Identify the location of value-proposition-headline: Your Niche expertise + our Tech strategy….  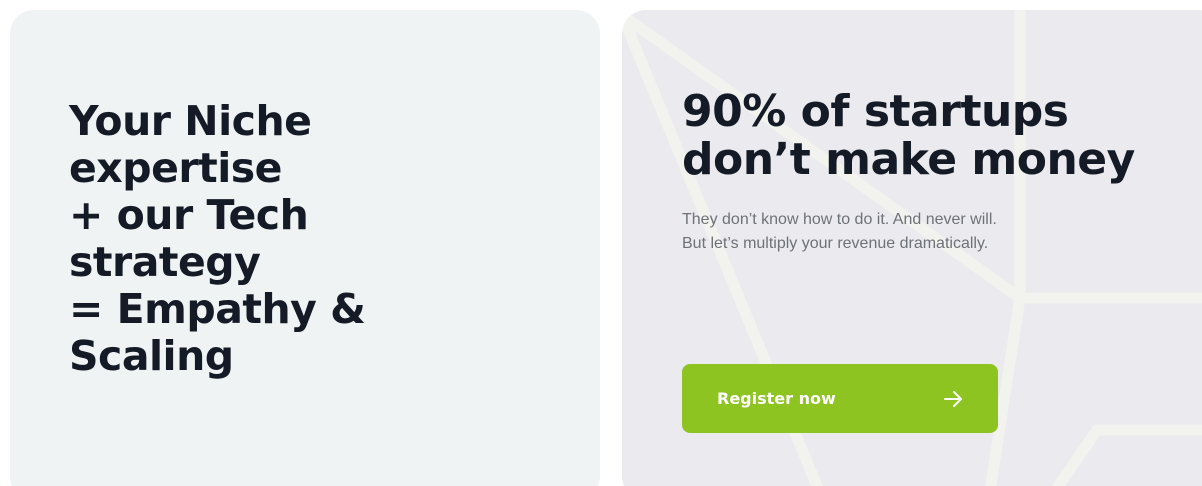
(217, 238).